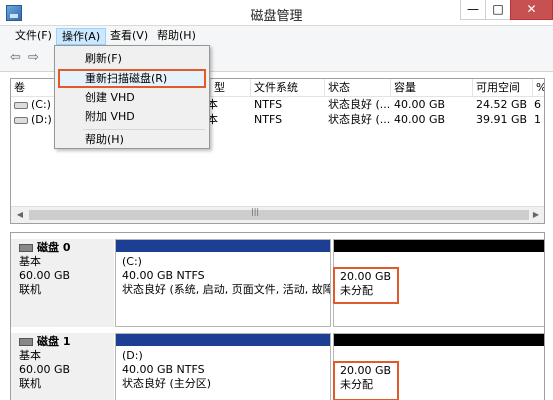  I want to click on close-button: ✕, so click(531, 10).